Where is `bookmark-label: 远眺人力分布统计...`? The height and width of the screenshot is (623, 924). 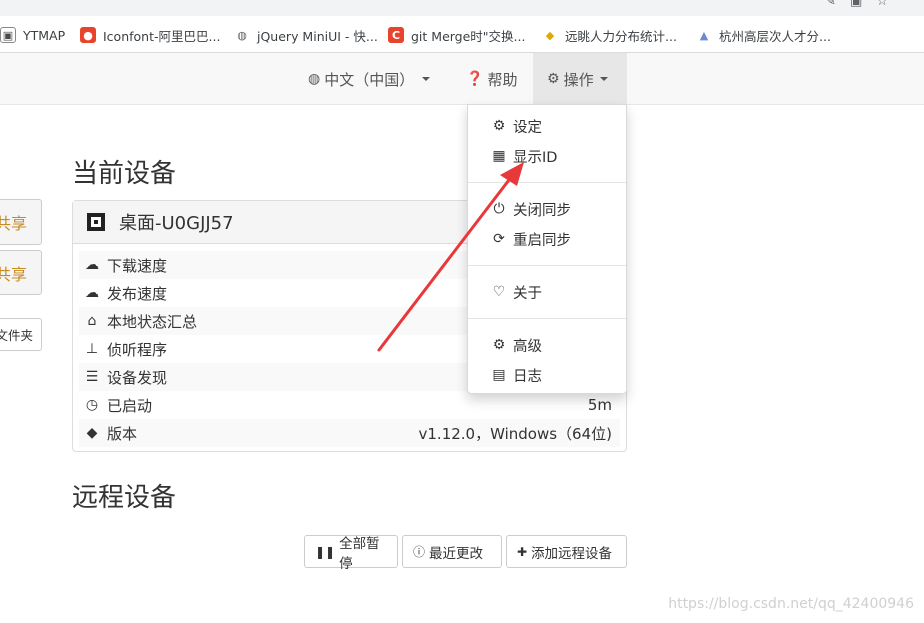
bookmark-label: 远眺人力分布统计... is located at coordinates (621, 36).